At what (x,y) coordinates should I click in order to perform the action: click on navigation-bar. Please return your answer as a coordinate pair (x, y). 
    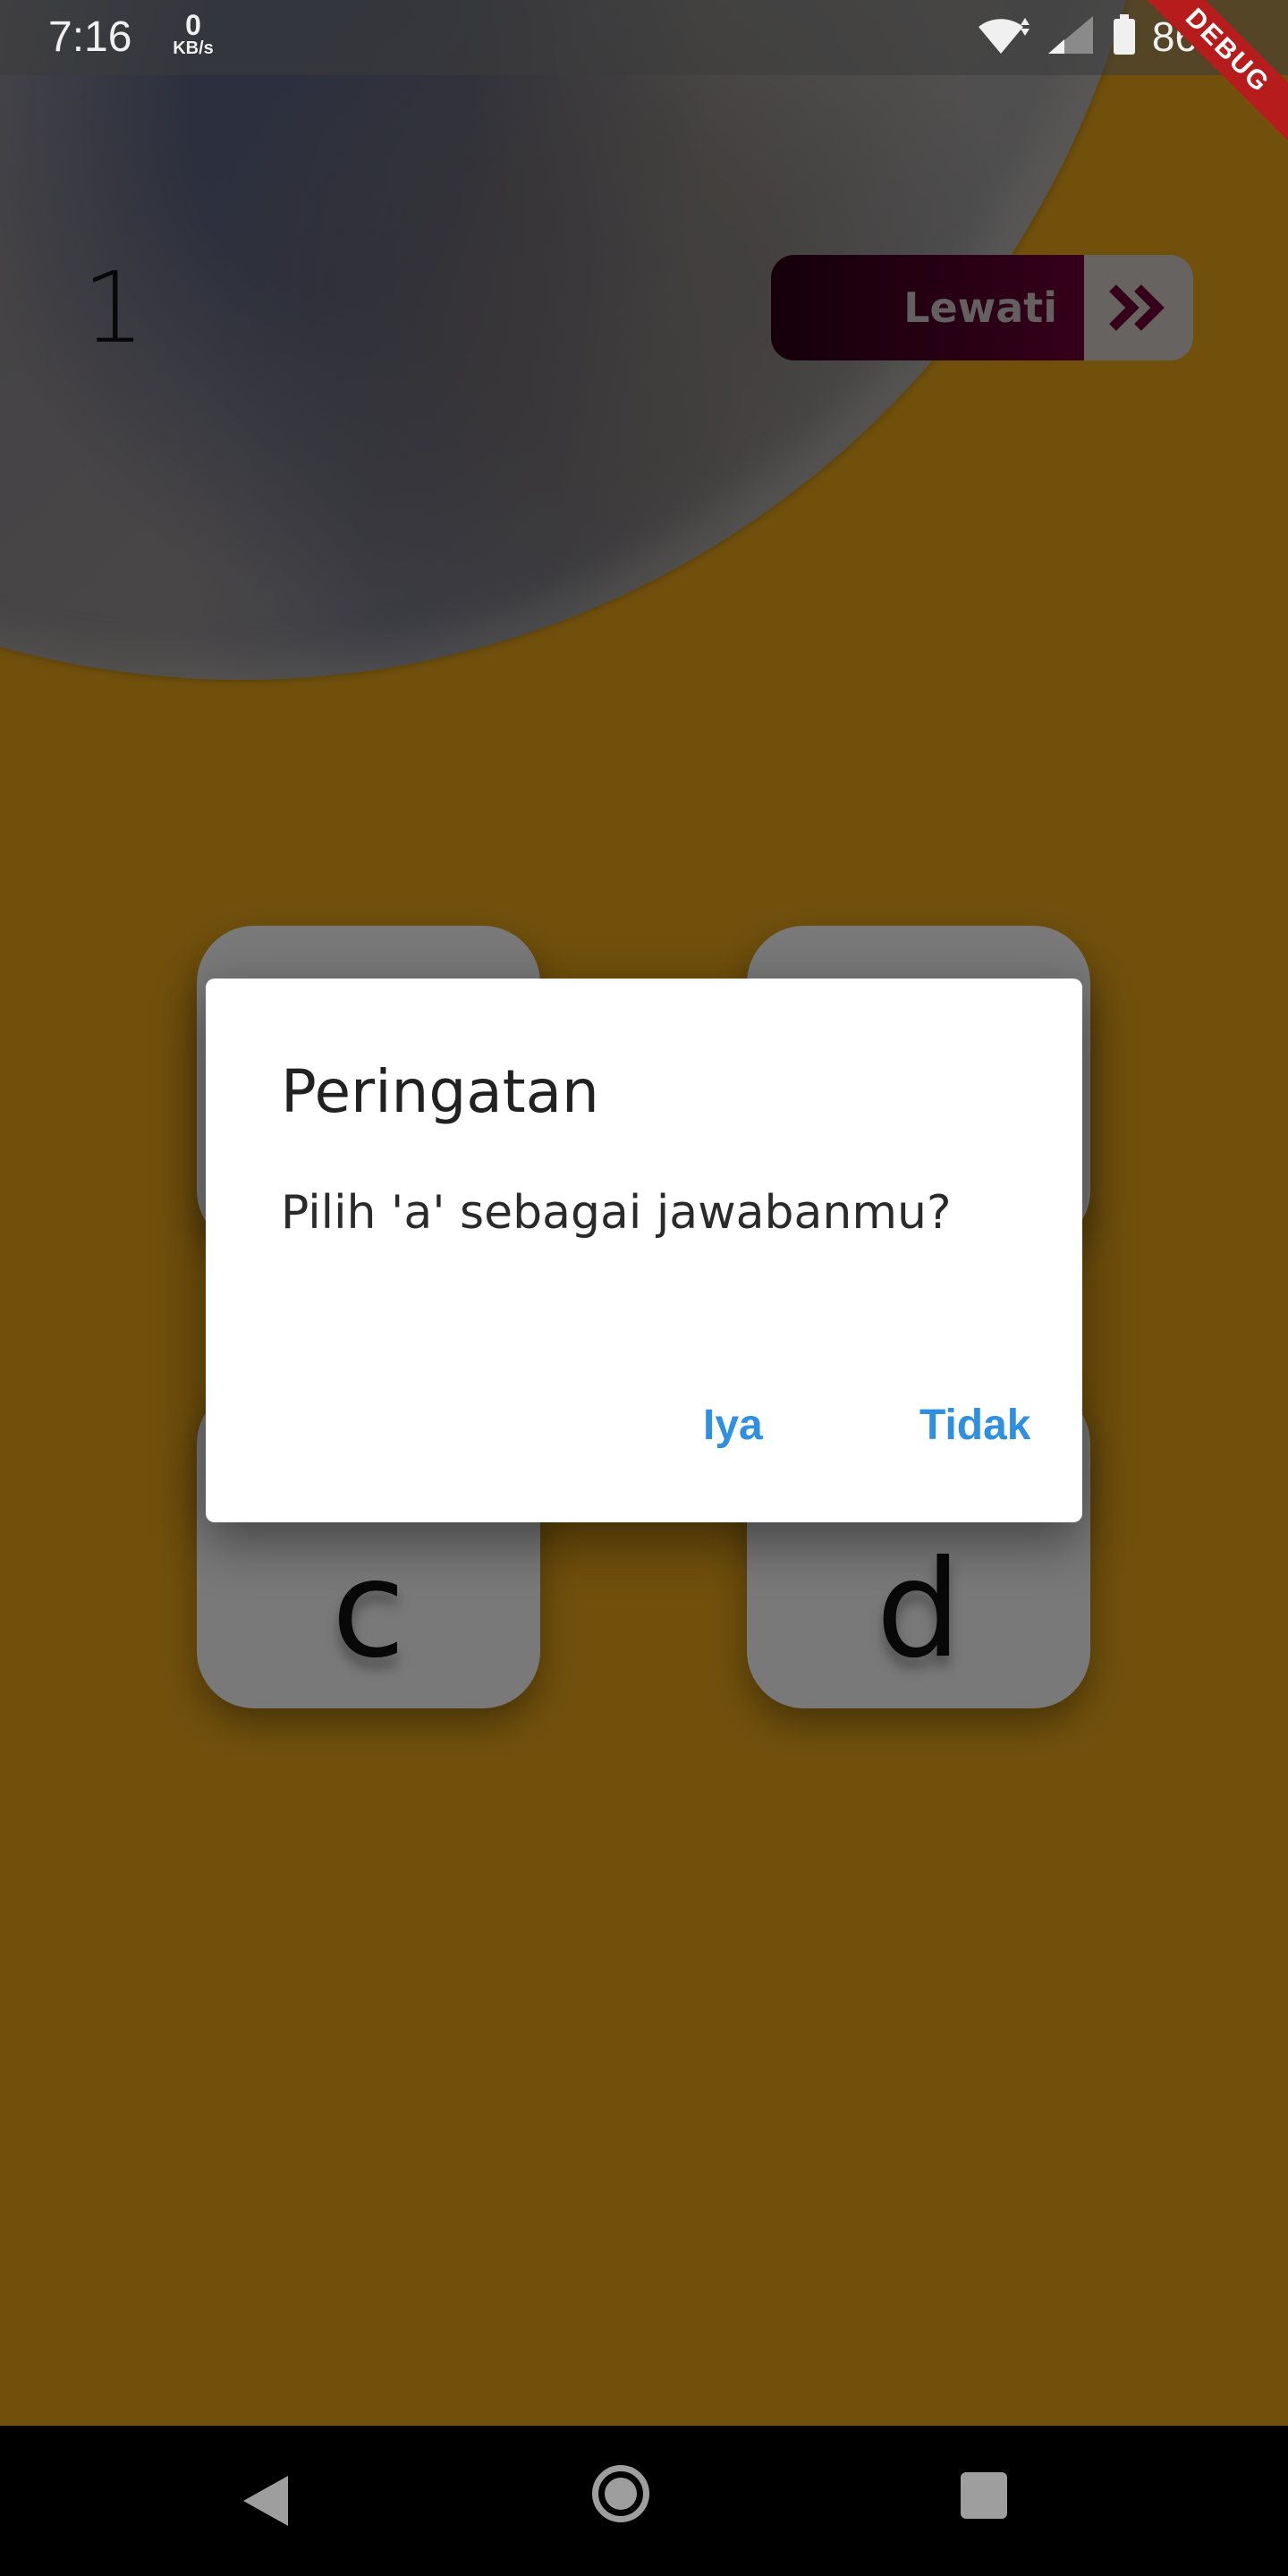
    Looking at the image, I should click on (644, 2501).